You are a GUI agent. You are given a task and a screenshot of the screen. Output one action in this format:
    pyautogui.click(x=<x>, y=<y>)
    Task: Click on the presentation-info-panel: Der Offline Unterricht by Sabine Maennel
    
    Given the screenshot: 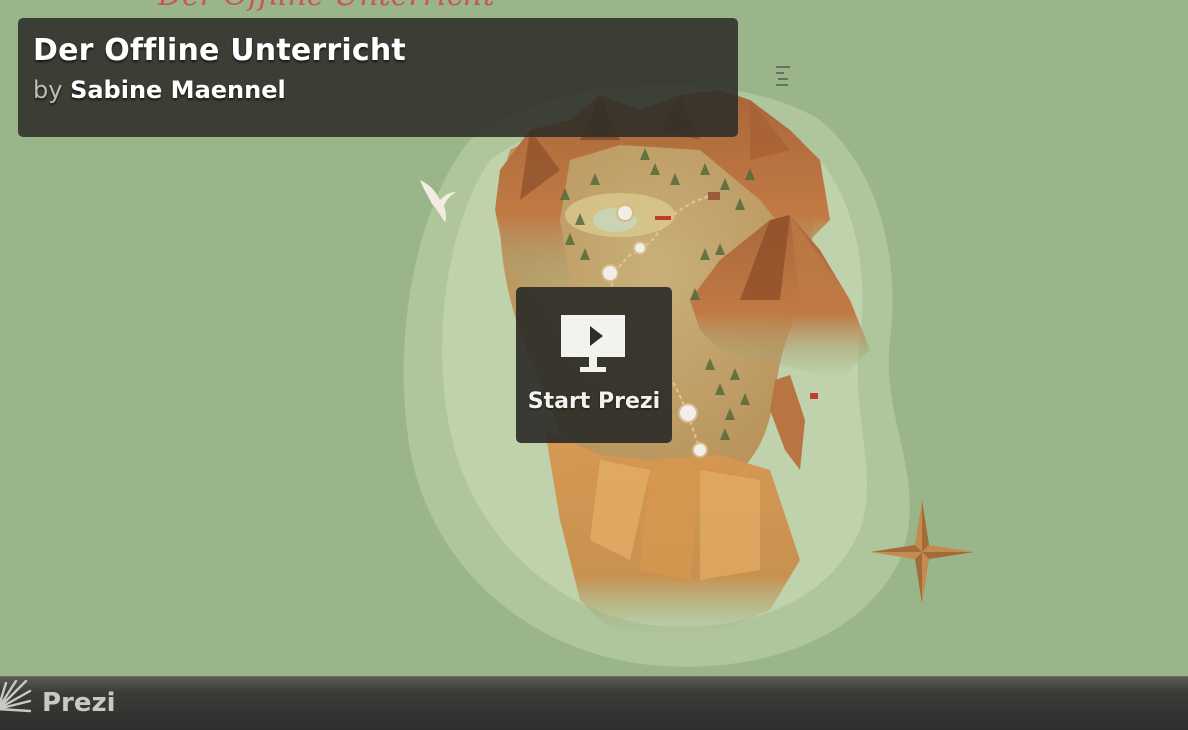 What is the action you would take?
    pyautogui.click(x=378, y=77)
    